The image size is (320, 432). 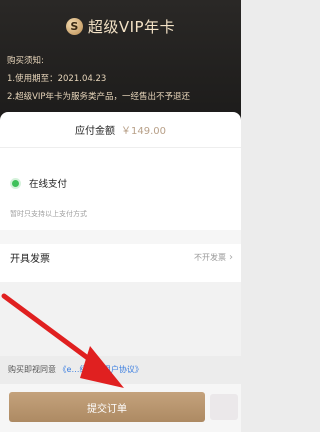 What do you see at coordinates (48, 214) in the screenshot?
I see `payment-hint: 暂时只支持以上支付方式` at bounding box center [48, 214].